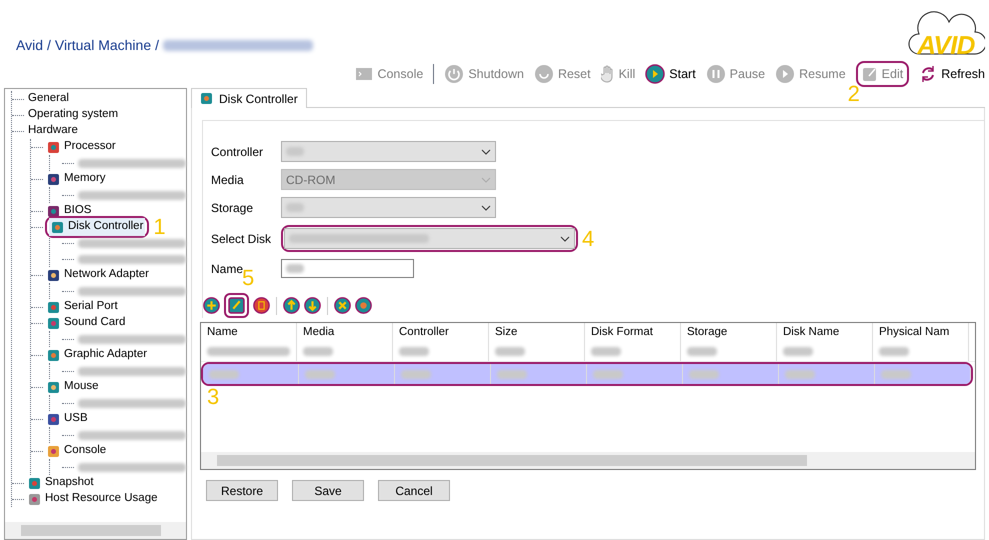 The image size is (989, 540). I want to click on pause-icon, so click(716, 74).